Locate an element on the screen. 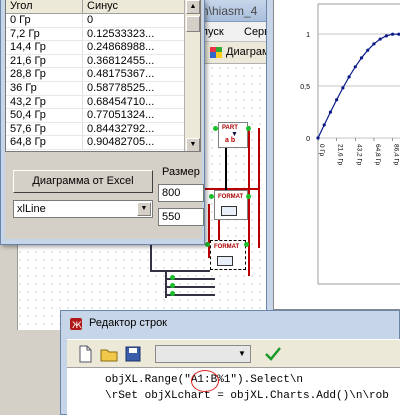 The image size is (400, 415). app-logo-icon: Ж is located at coordinates (76, 324).